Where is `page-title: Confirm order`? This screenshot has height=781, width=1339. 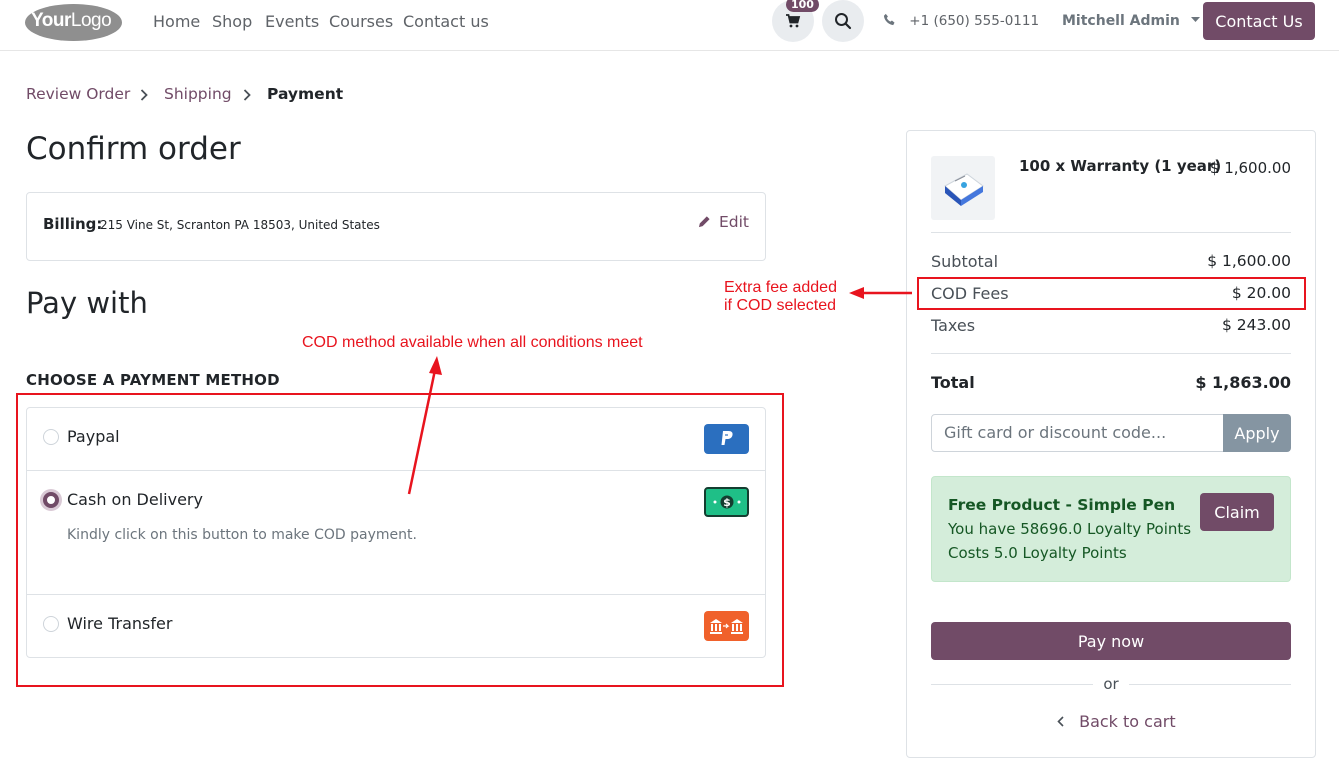 page-title: Confirm order is located at coordinates (133, 149).